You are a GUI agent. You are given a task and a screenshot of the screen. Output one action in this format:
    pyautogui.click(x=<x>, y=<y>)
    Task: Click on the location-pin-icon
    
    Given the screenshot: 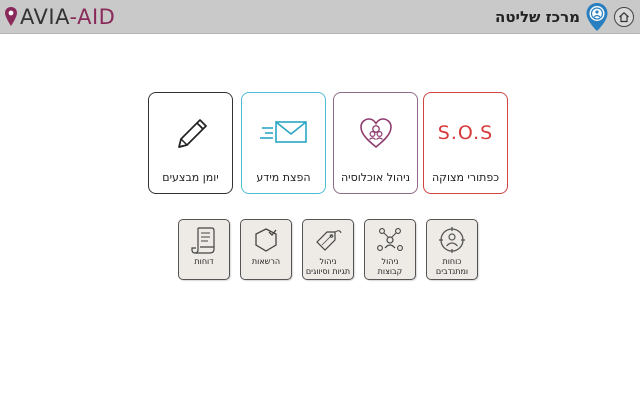 What is the action you would take?
    pyautogui.click(x=597, y=17)
    